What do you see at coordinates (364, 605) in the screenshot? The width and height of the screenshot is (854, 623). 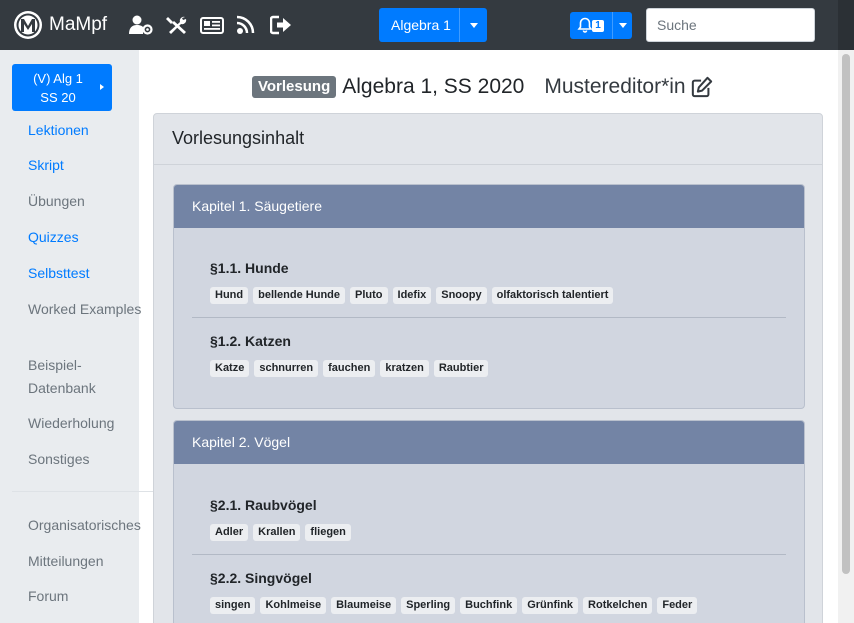 I see `tag: Blaumeise` at bounding box center [364, 605].